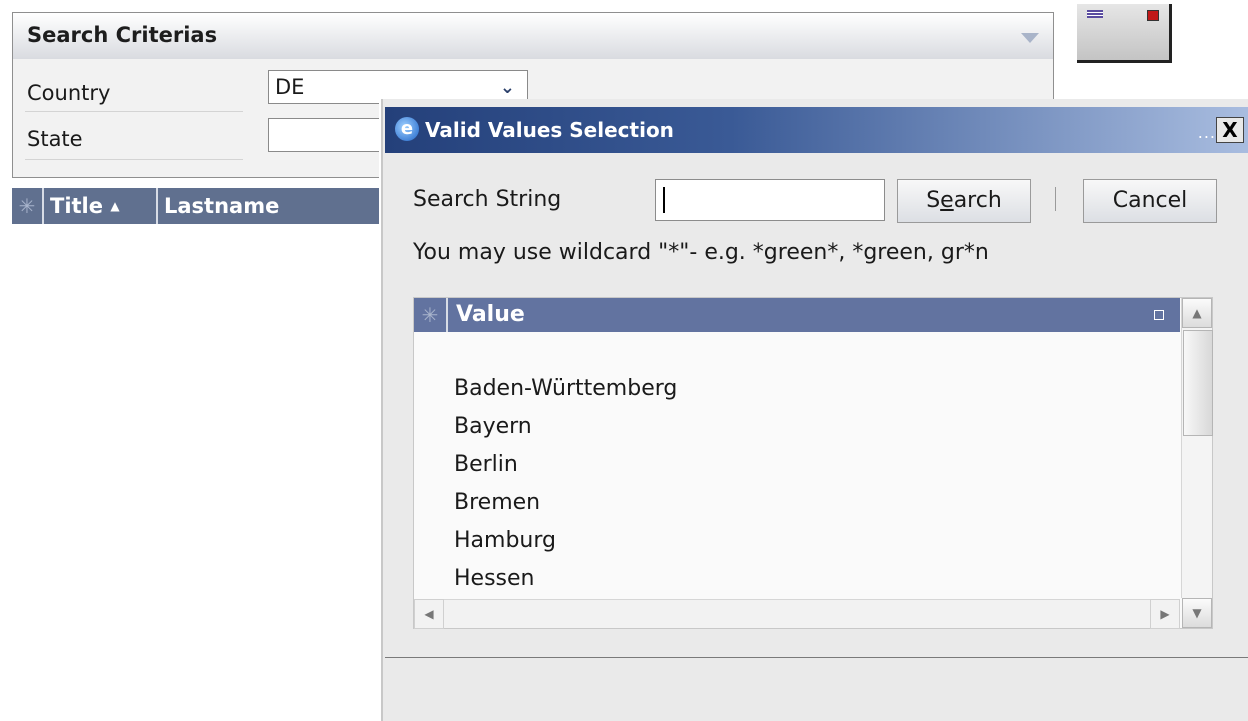 The width and height of the screenshot is (1248, 721). What do you see at coordinates (1197, 613) in the screenshot?
I see `scroll-down-icon: ▼` at bounding box center [1197, 613].